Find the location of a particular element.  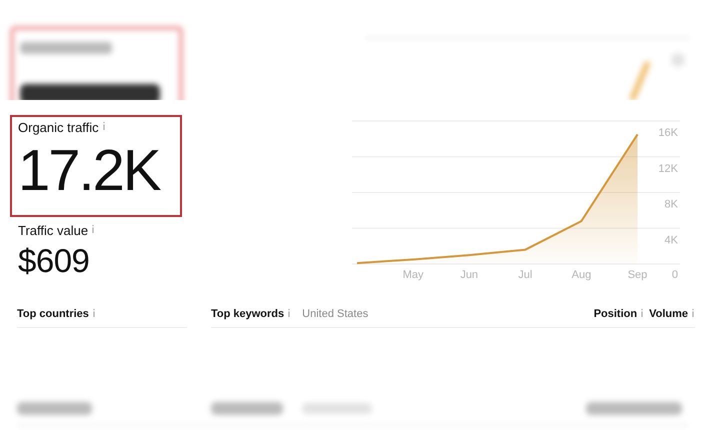

y-axis-label: 0 is located at coordinates (675, 275).